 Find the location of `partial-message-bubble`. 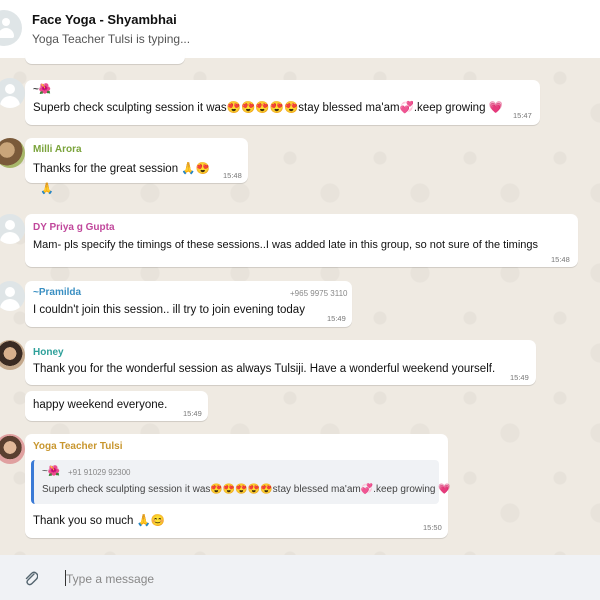

partial-message-bubble is located at coordinates (105, 58).